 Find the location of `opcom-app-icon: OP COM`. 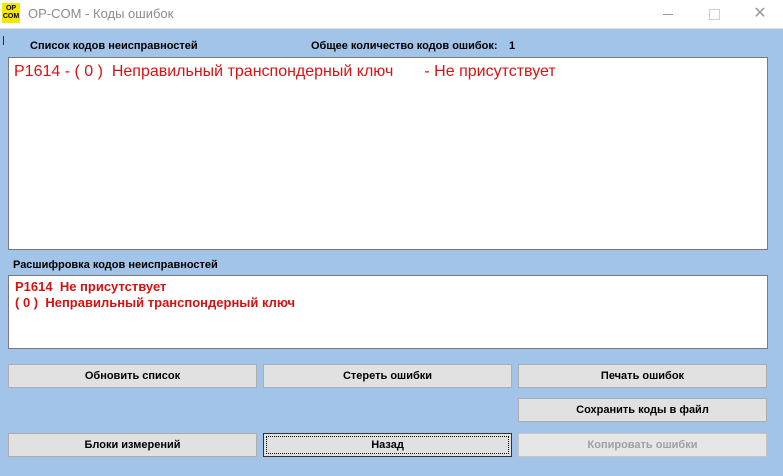

opcom-app-icon: OP COM is located at coordinates (11, 13).